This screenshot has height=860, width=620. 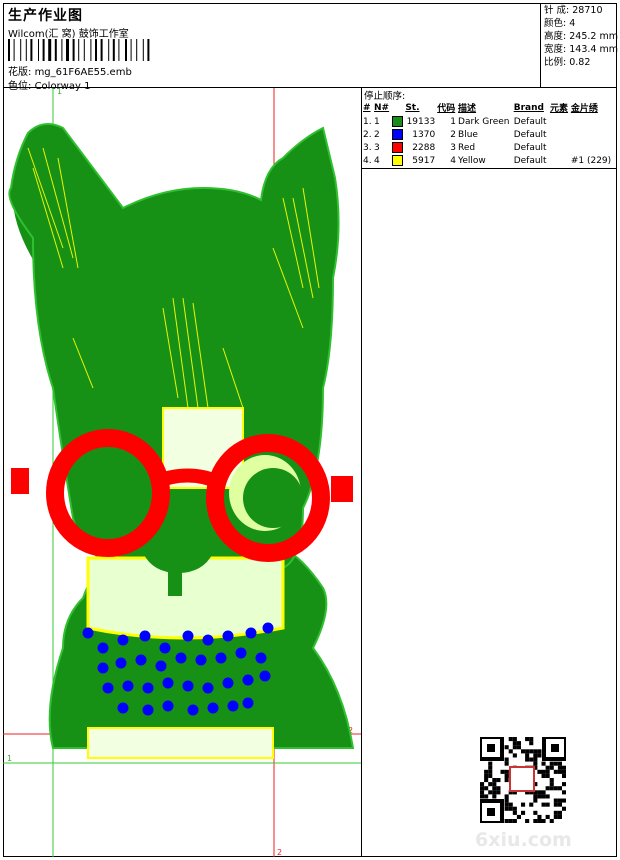 What do you see at coordinates (488, 160) in the screenshot?
I see `stop-sequence-row: 4. 4 5917 4 Yellow Default #1 (229)` at bounding box center [488, 160].